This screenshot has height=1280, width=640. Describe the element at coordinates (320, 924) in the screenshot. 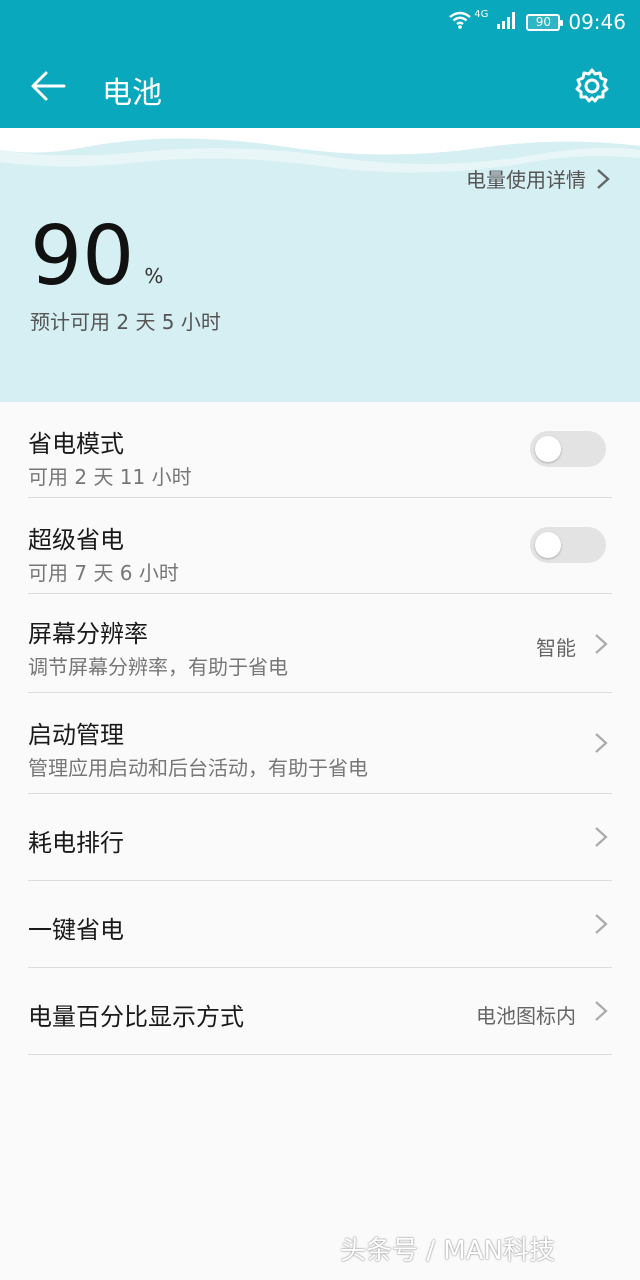

I see `one-tap-optimize-row: 一键省电` at that location.